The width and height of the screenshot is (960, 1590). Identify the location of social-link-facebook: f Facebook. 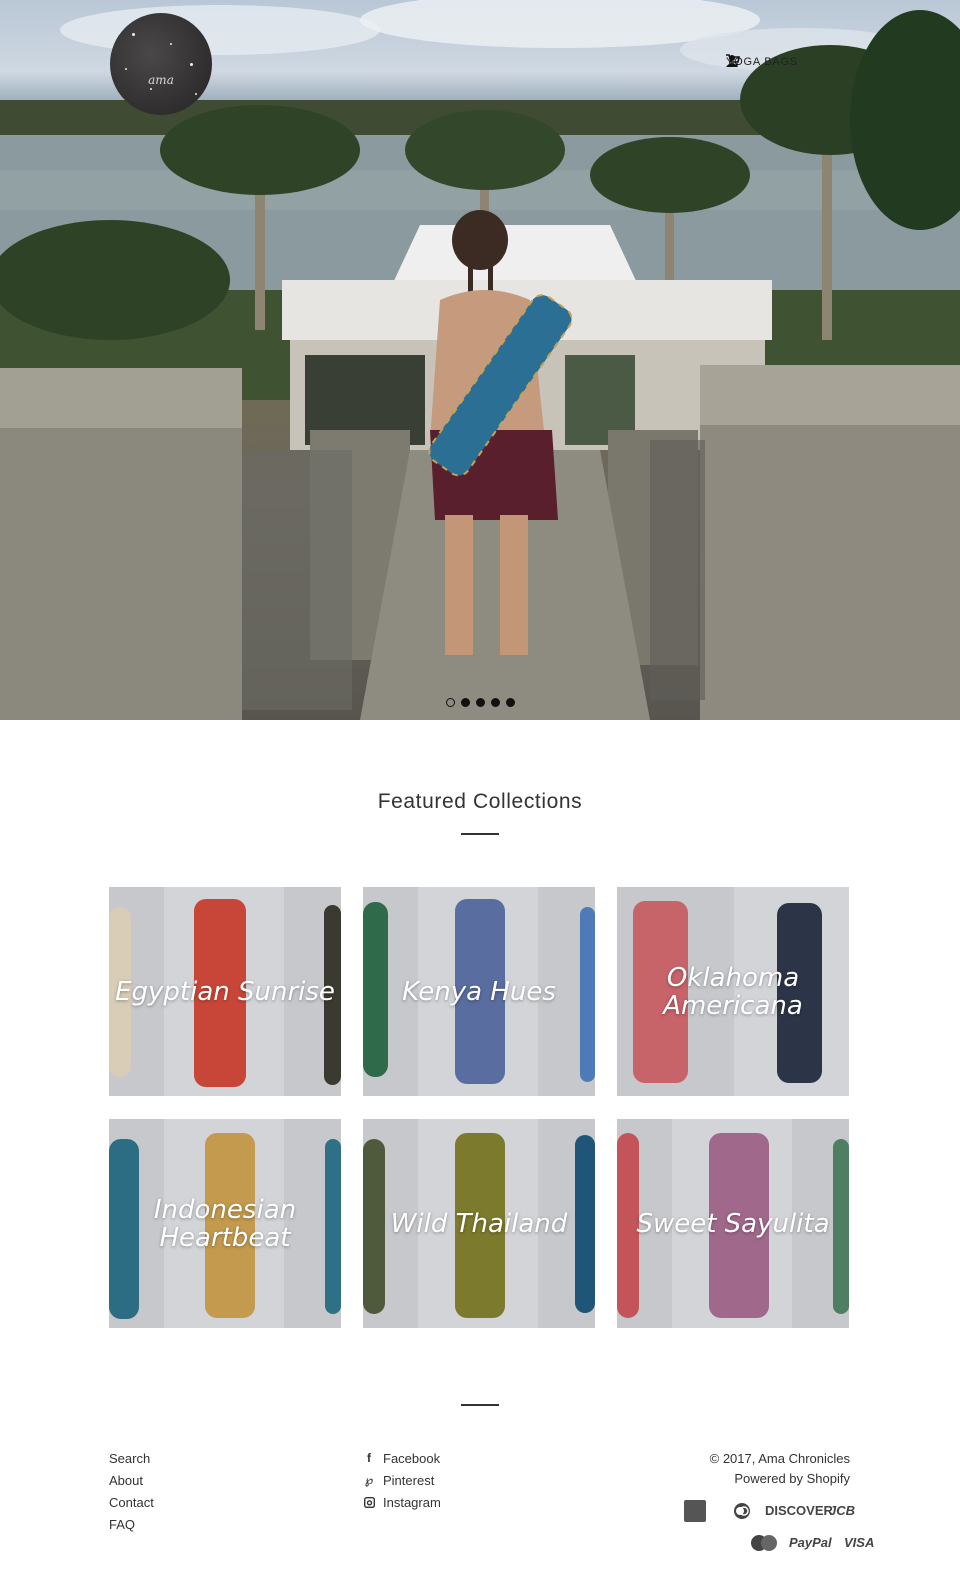
(402, 1458).